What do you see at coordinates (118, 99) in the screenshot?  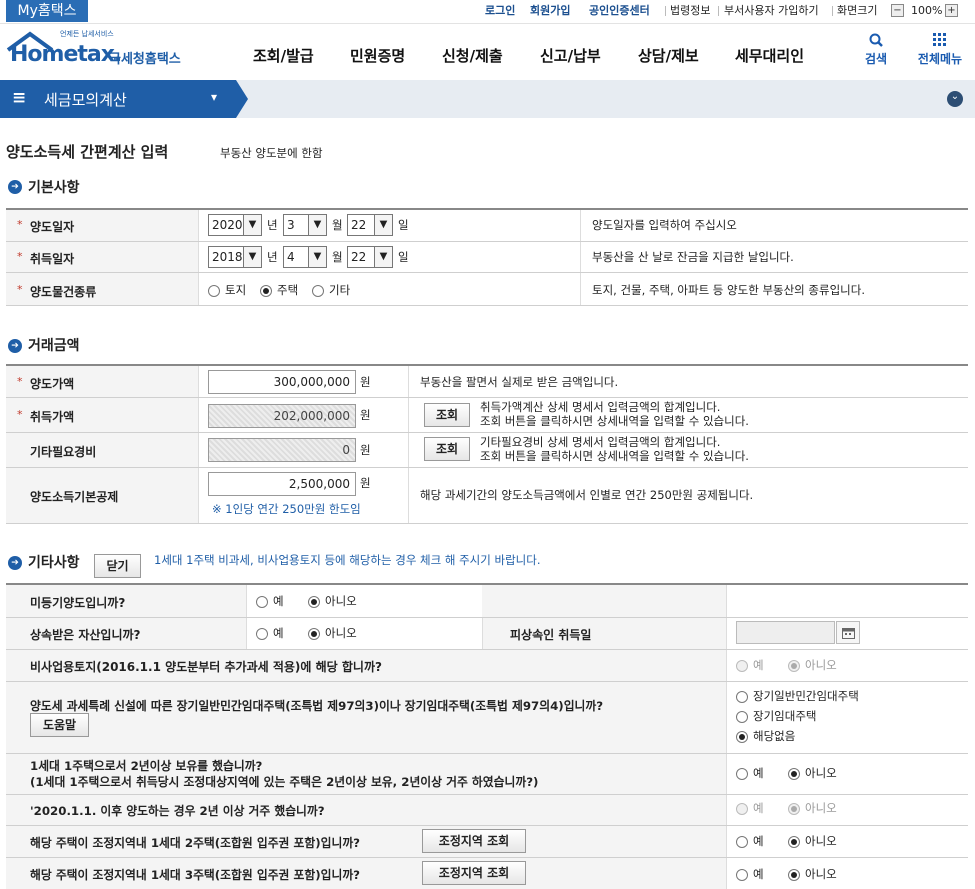 I see `breadcrumb-current: ≡ 세금모의계산 ▾` at bounding box center [118, 99].